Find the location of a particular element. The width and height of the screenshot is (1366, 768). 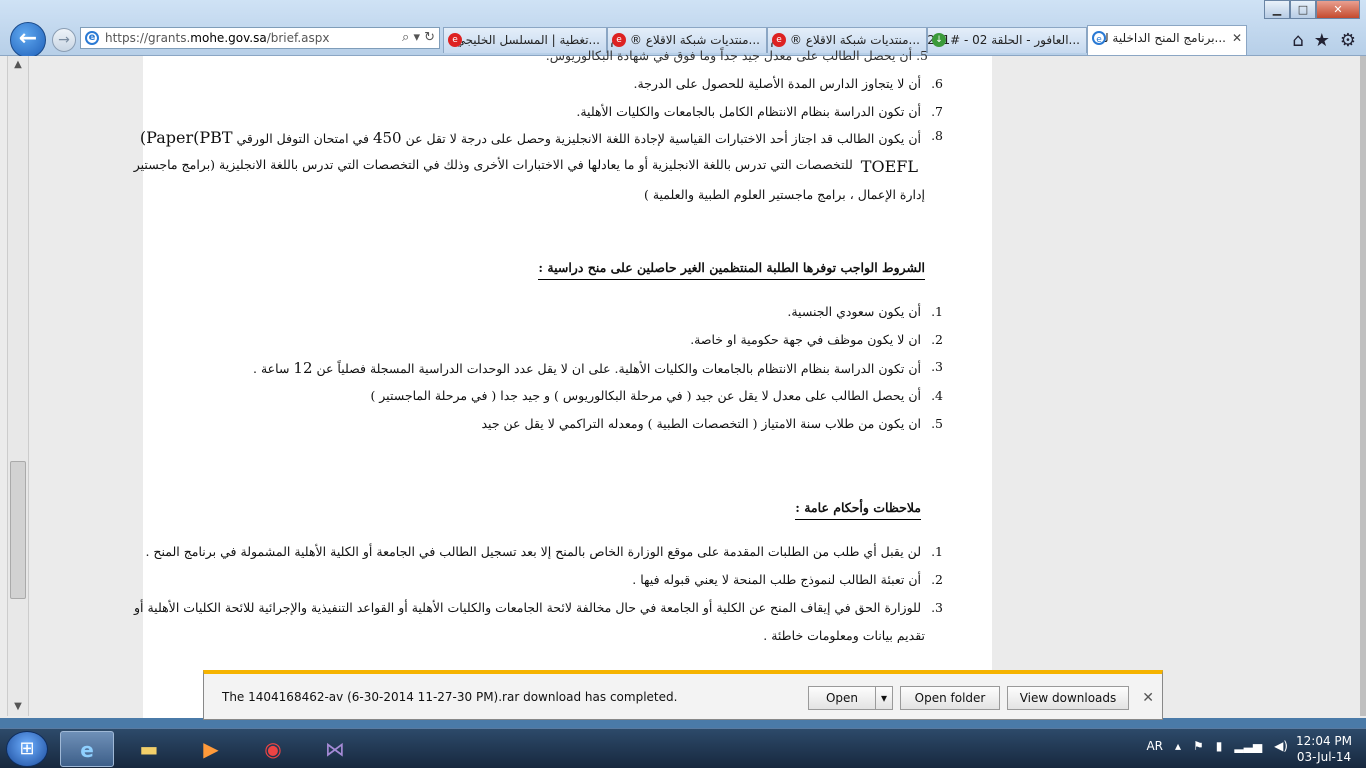

list-item: 1. أن يكون سعودي الجنسية. is located at coordinates (865, 311).